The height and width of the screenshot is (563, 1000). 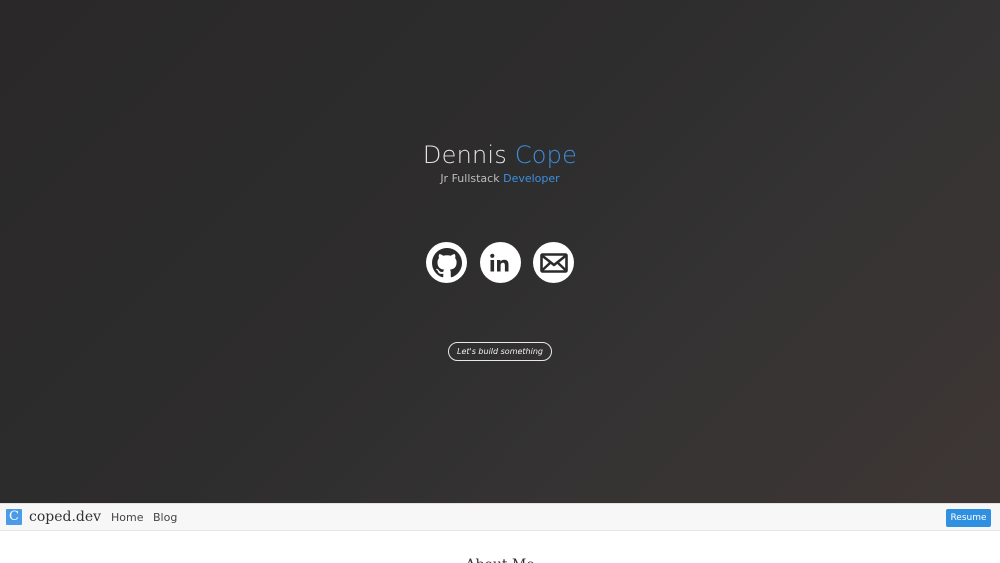 I want to click on hero-name: Dennis Cope, so click(x=500, y=155).